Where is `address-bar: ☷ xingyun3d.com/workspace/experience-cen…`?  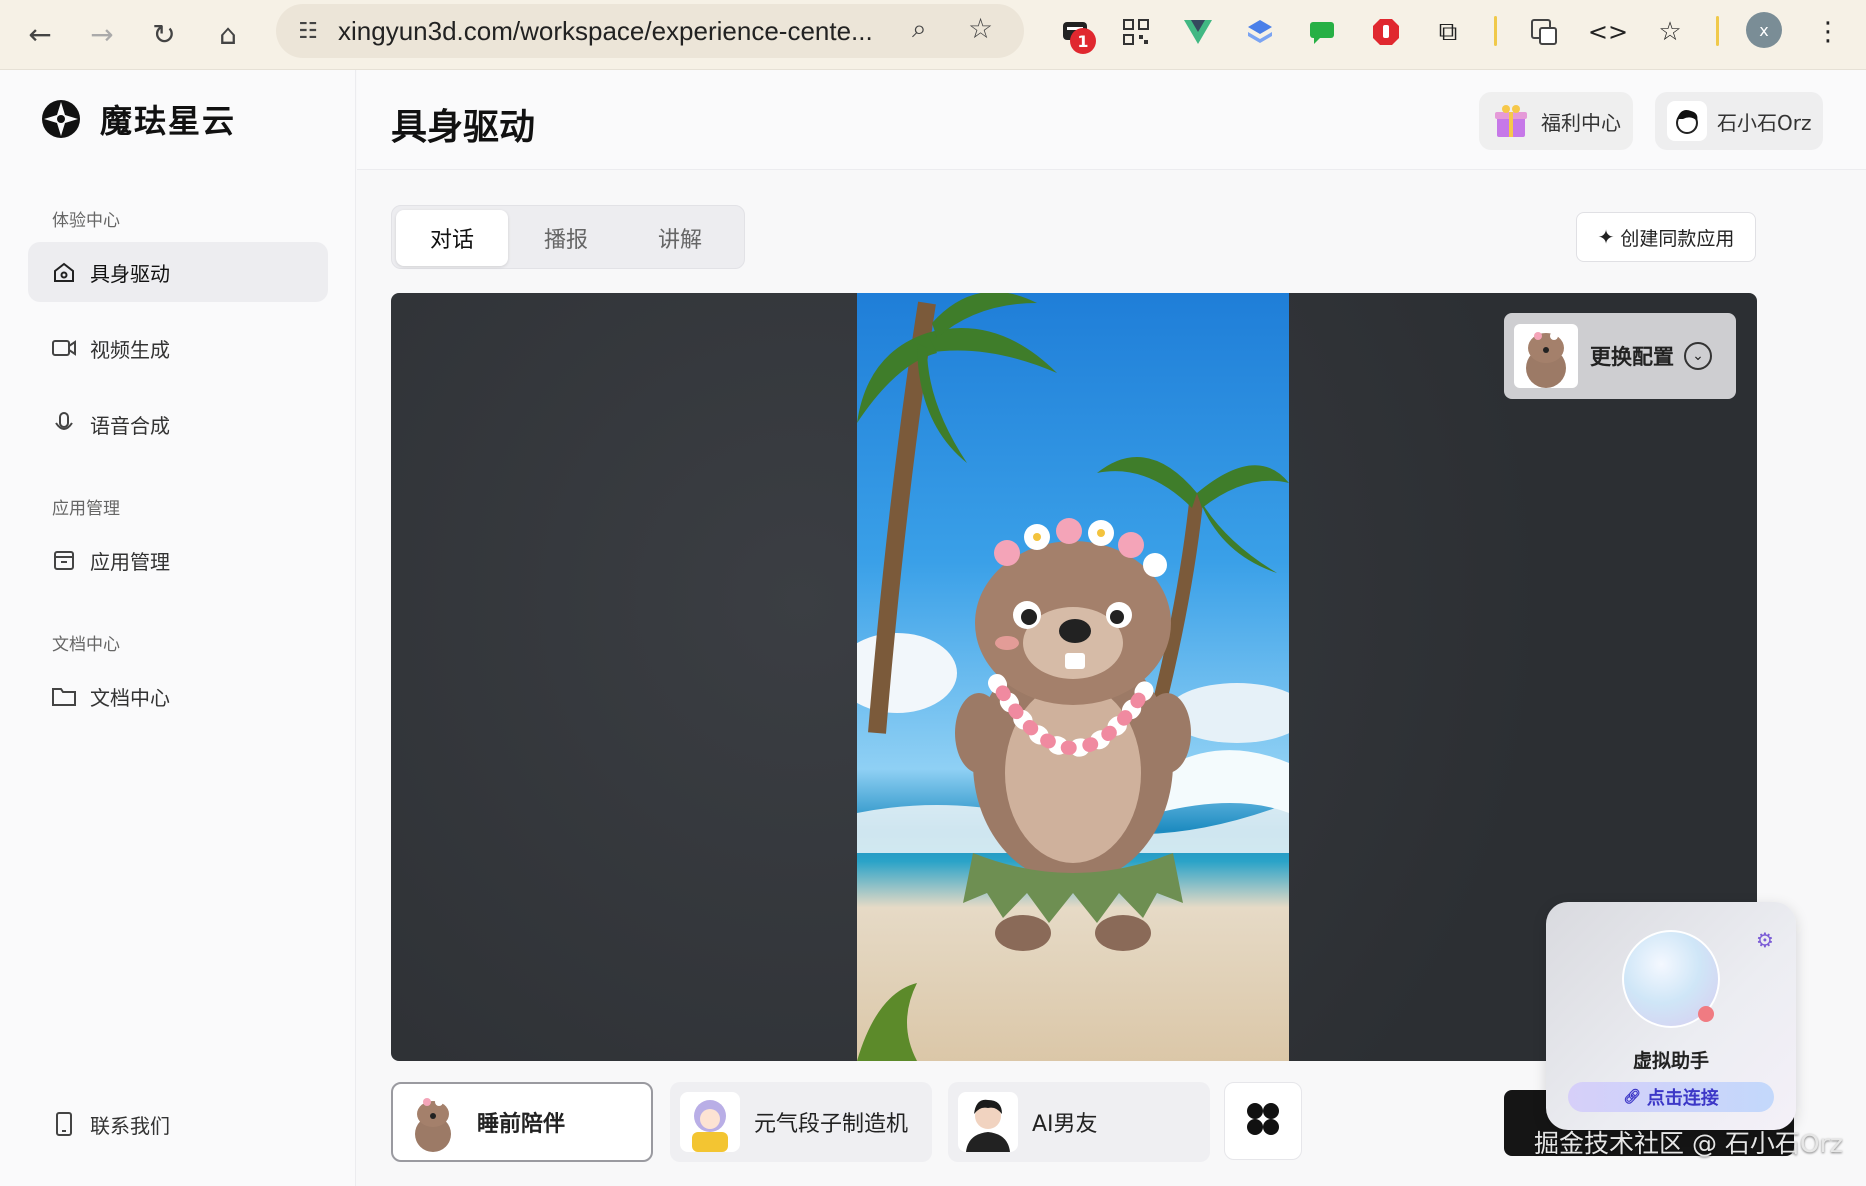
address-bar: ☷ xingyun3d.com/workspace/experience-cen… is located at coordinates (650, 31).